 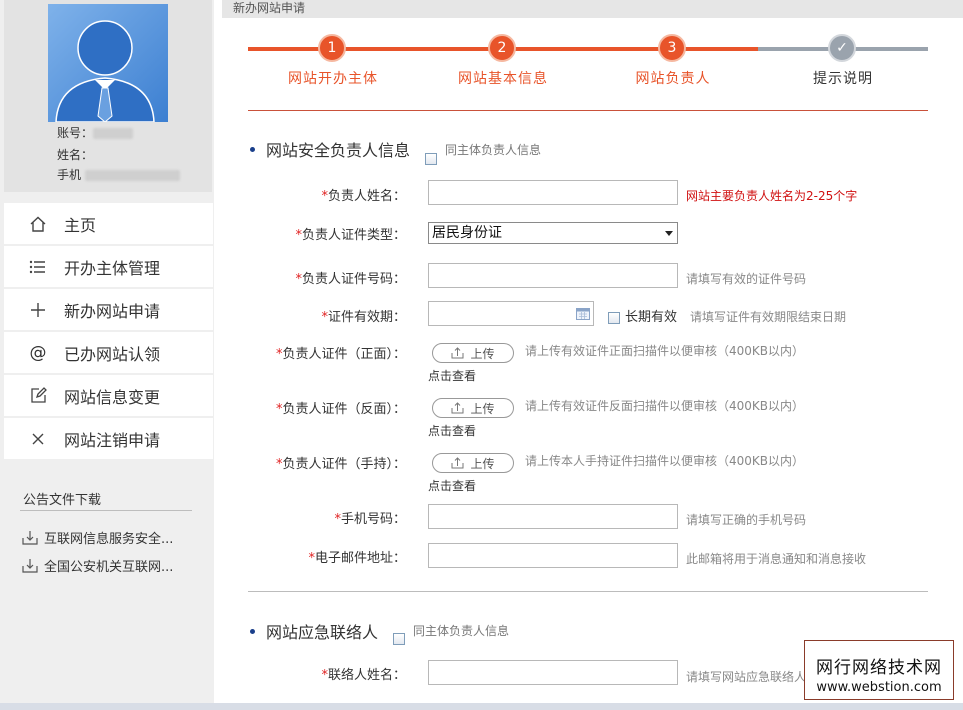 I want to click on email-field-label: *电子邮件地址：, so click(x=357, y=558).